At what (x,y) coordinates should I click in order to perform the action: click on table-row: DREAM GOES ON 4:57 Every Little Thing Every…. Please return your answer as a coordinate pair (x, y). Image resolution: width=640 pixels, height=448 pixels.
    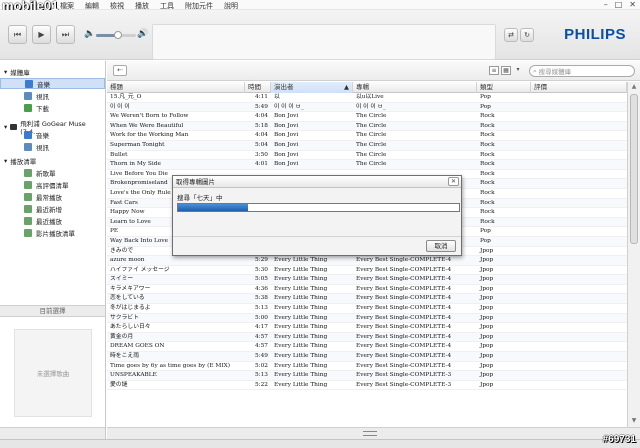
    Looking at the image, I should click on (367, 347).